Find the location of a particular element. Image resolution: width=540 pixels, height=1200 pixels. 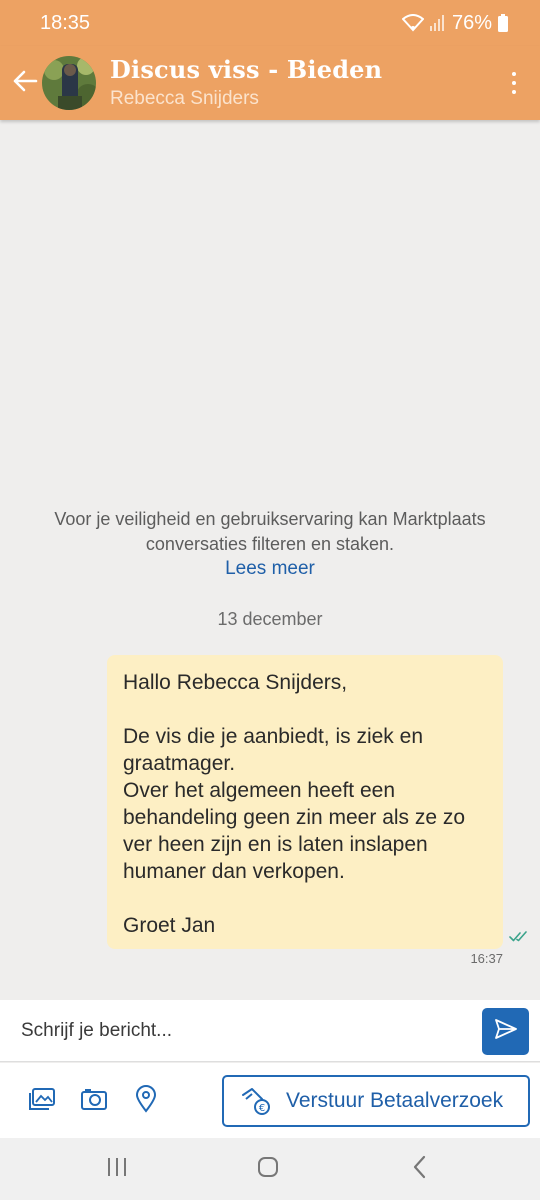

system-navigation-bar is located at coordinates (270, 1169).